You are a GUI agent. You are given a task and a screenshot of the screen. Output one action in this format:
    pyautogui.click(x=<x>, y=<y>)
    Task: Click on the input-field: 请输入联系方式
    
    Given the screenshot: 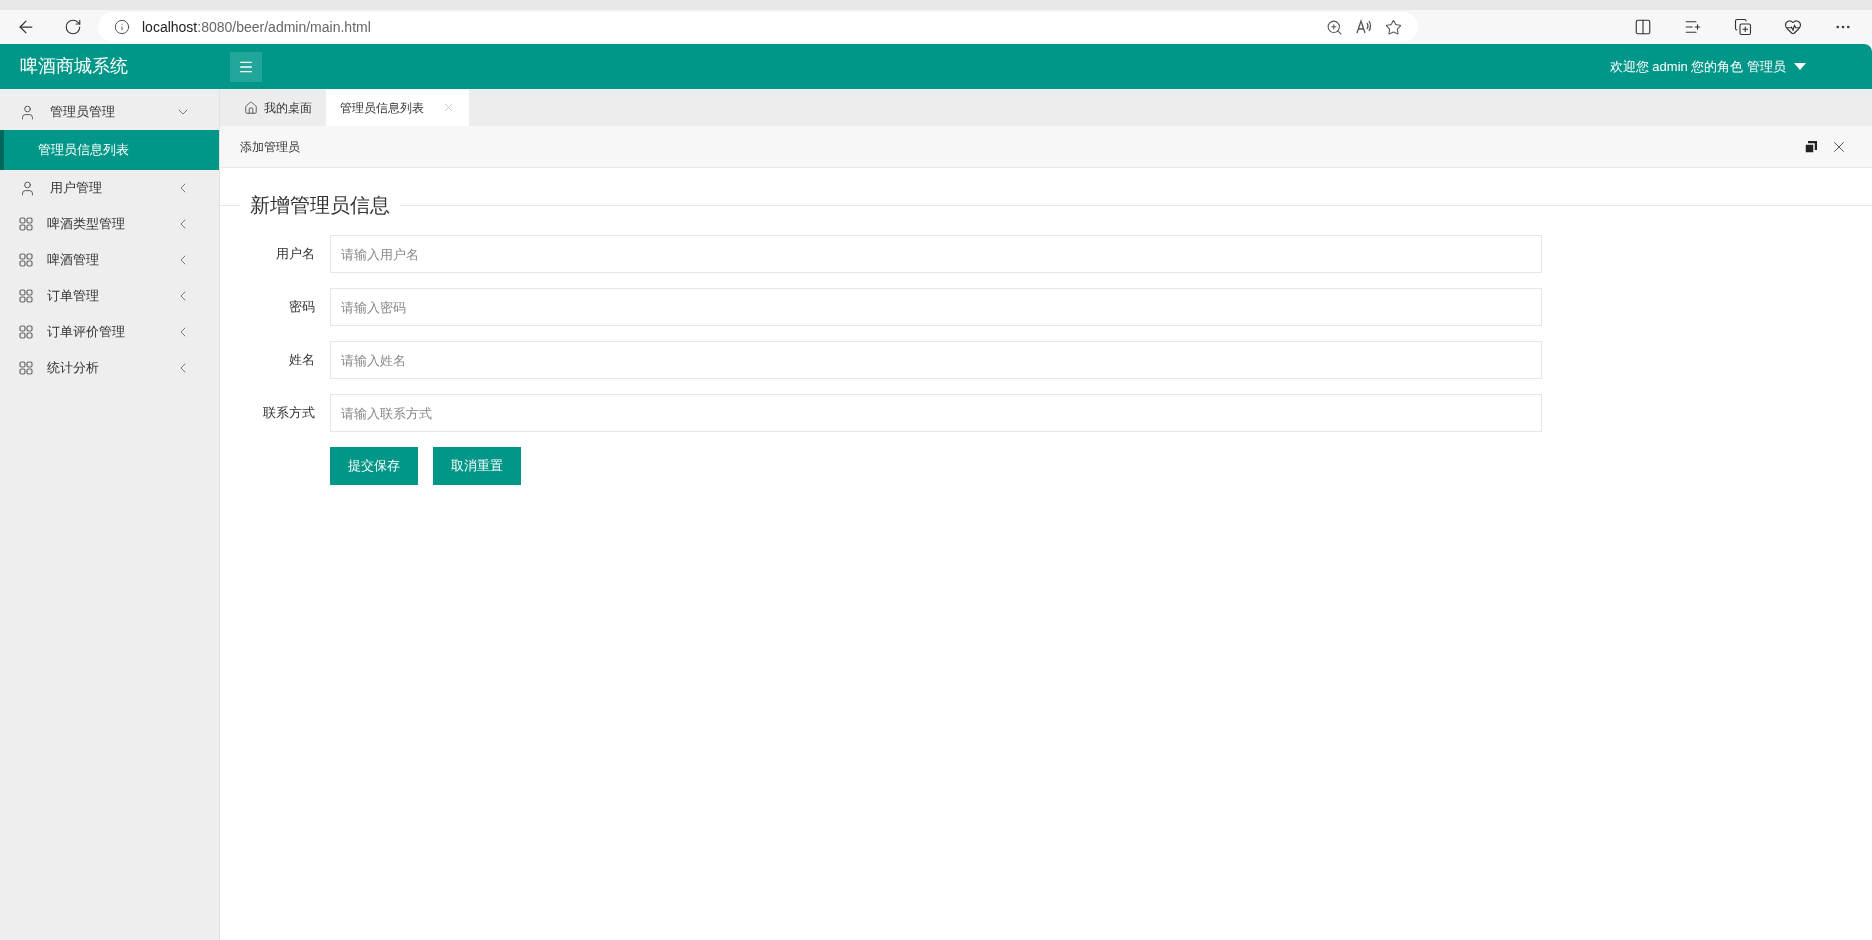 What is the action you would take?
    pyautogui.click(x=936, y=413)
    